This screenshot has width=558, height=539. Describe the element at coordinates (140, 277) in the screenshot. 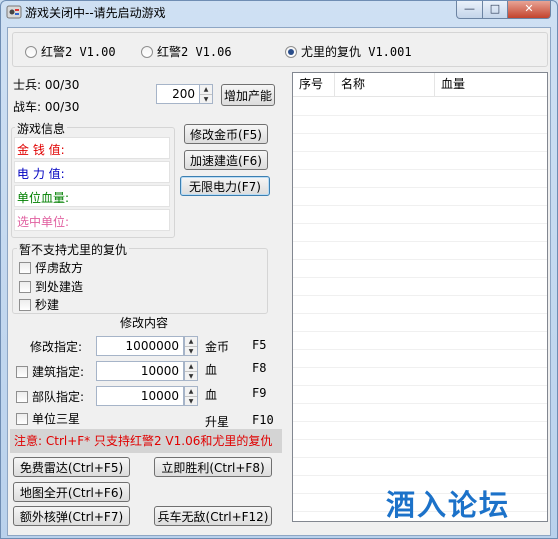

I see `unsupported-group: 暂不支持尤里的复仇 俘虏敌方 到处建造 秒建` at that location.